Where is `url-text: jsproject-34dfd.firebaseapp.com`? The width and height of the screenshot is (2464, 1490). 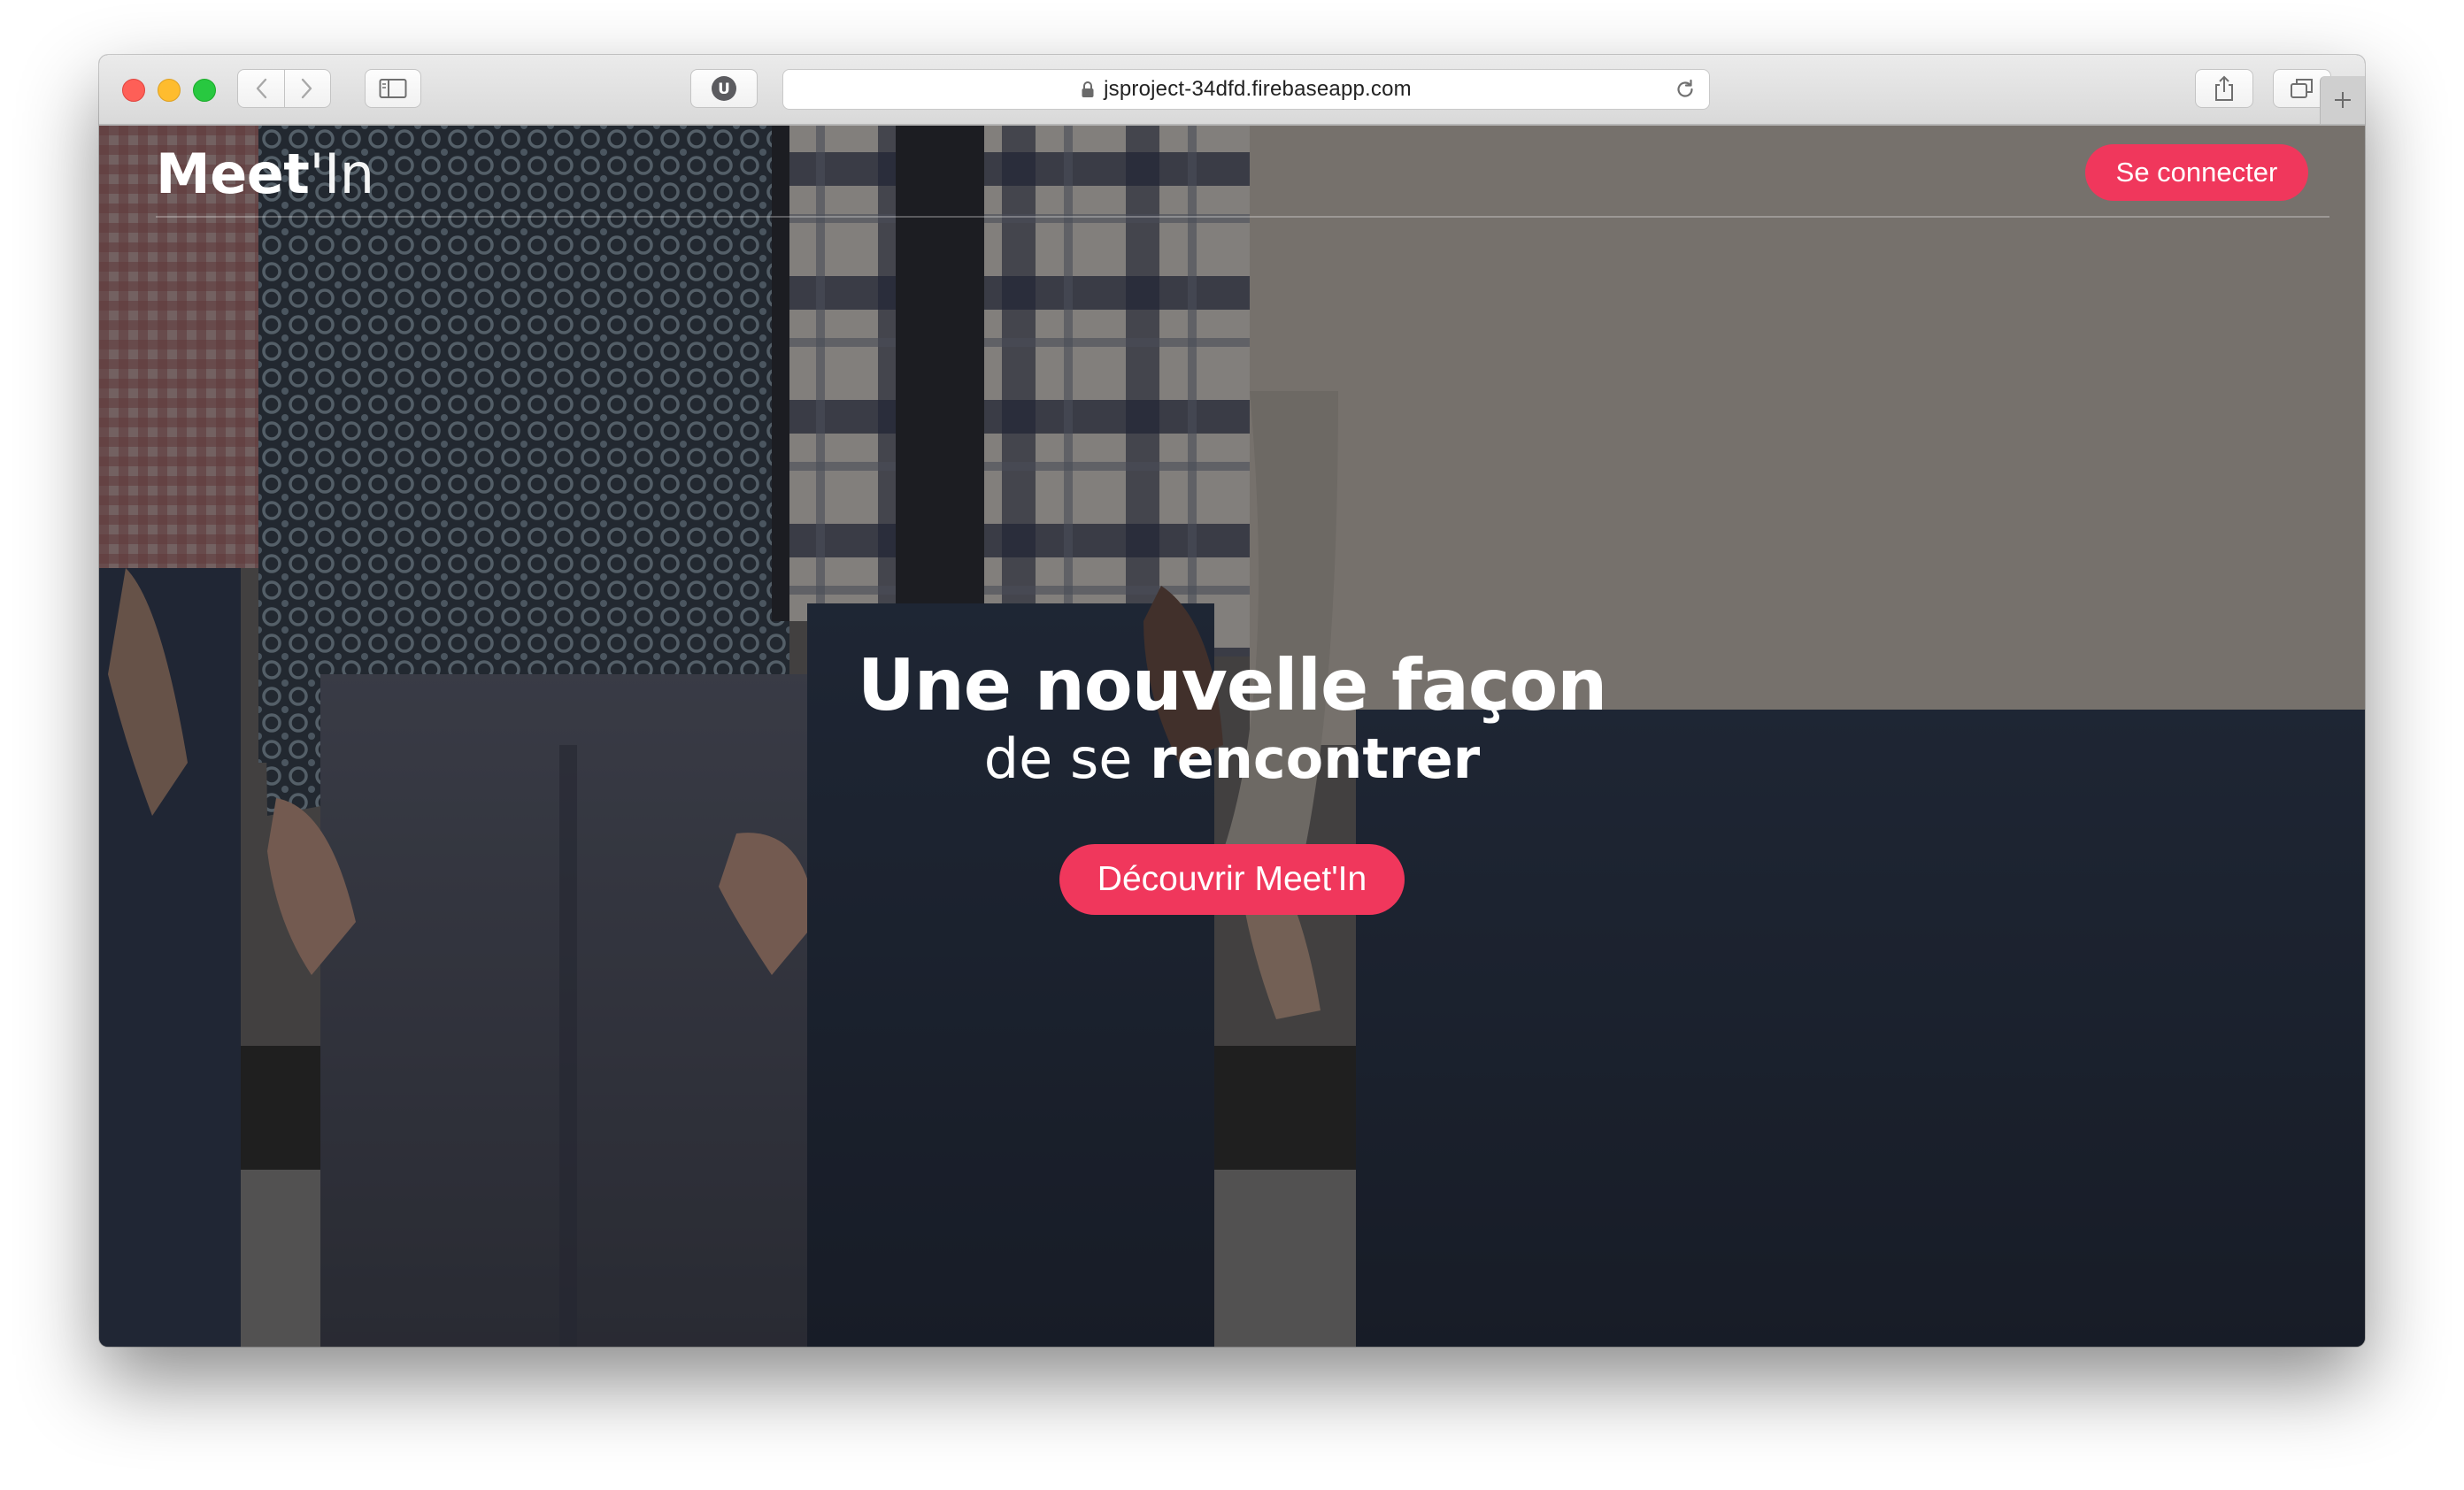 url-text: jsproject-34dfd.firebaseapp.com is located at coordinates (1258, 89).